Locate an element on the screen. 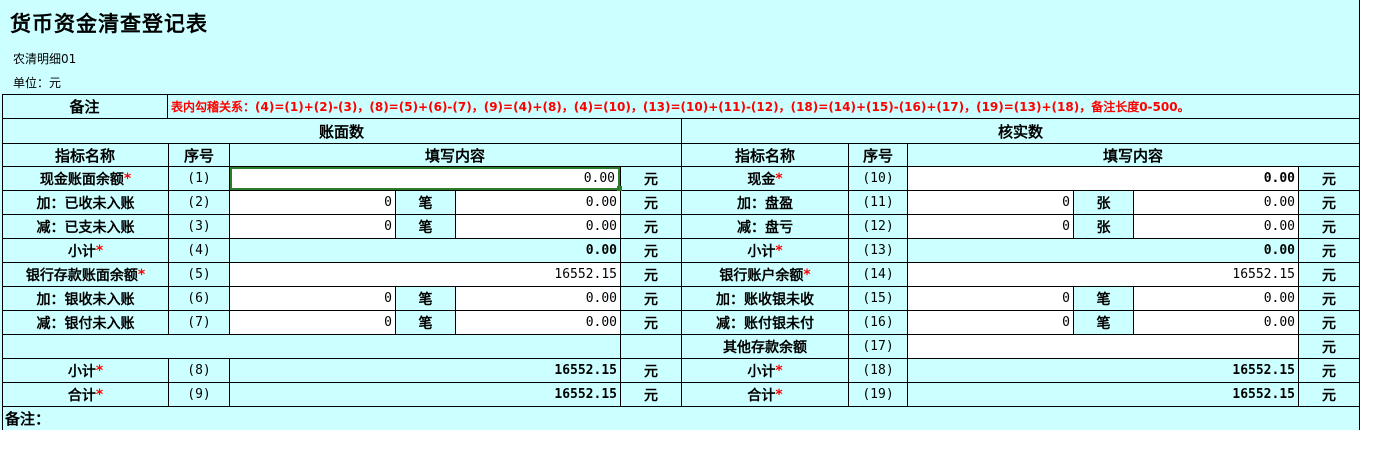 The width and height of the screenshot is (1375, 456). left-row-1-name: 现金账面余额 * is located at coordinates (85, 178).